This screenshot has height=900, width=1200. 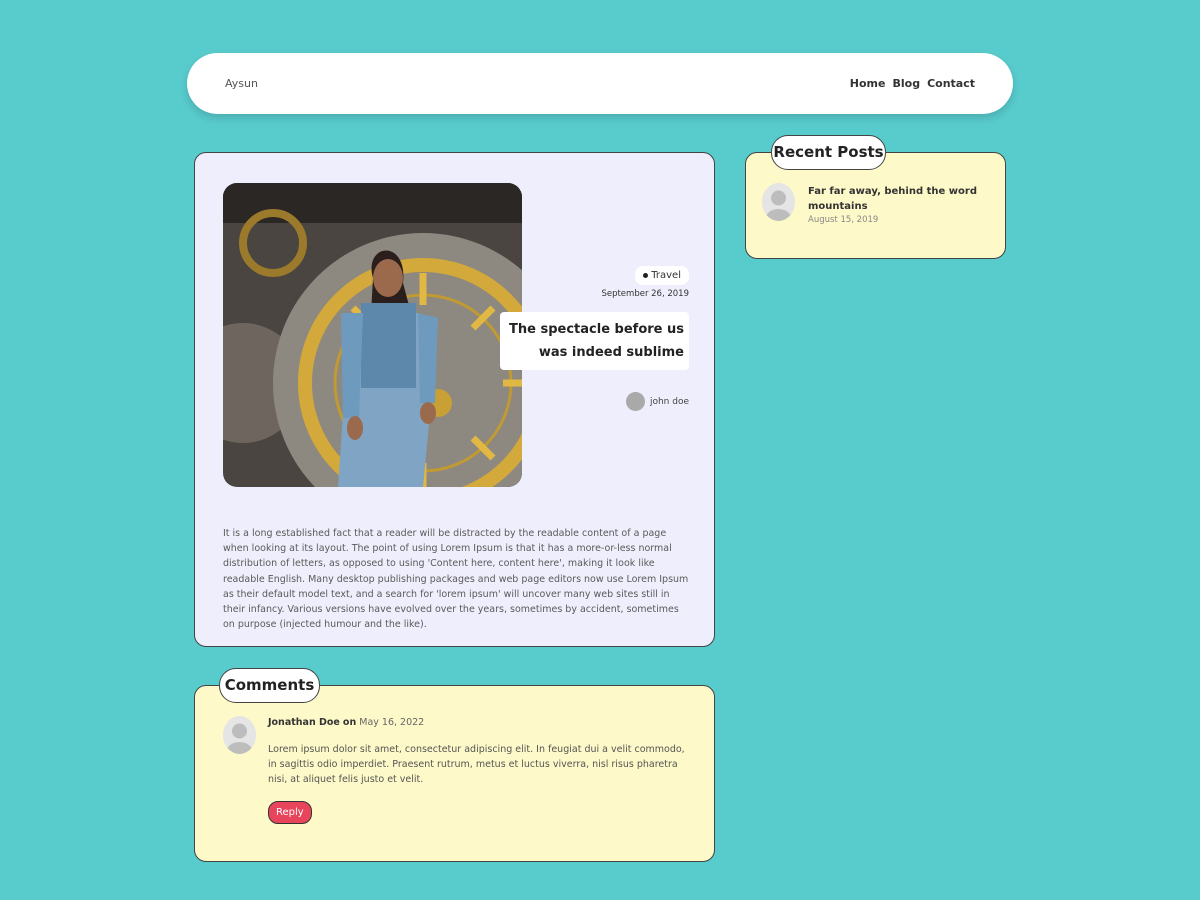 I want to click on author-name: john doe, so click(x=669, y=401).